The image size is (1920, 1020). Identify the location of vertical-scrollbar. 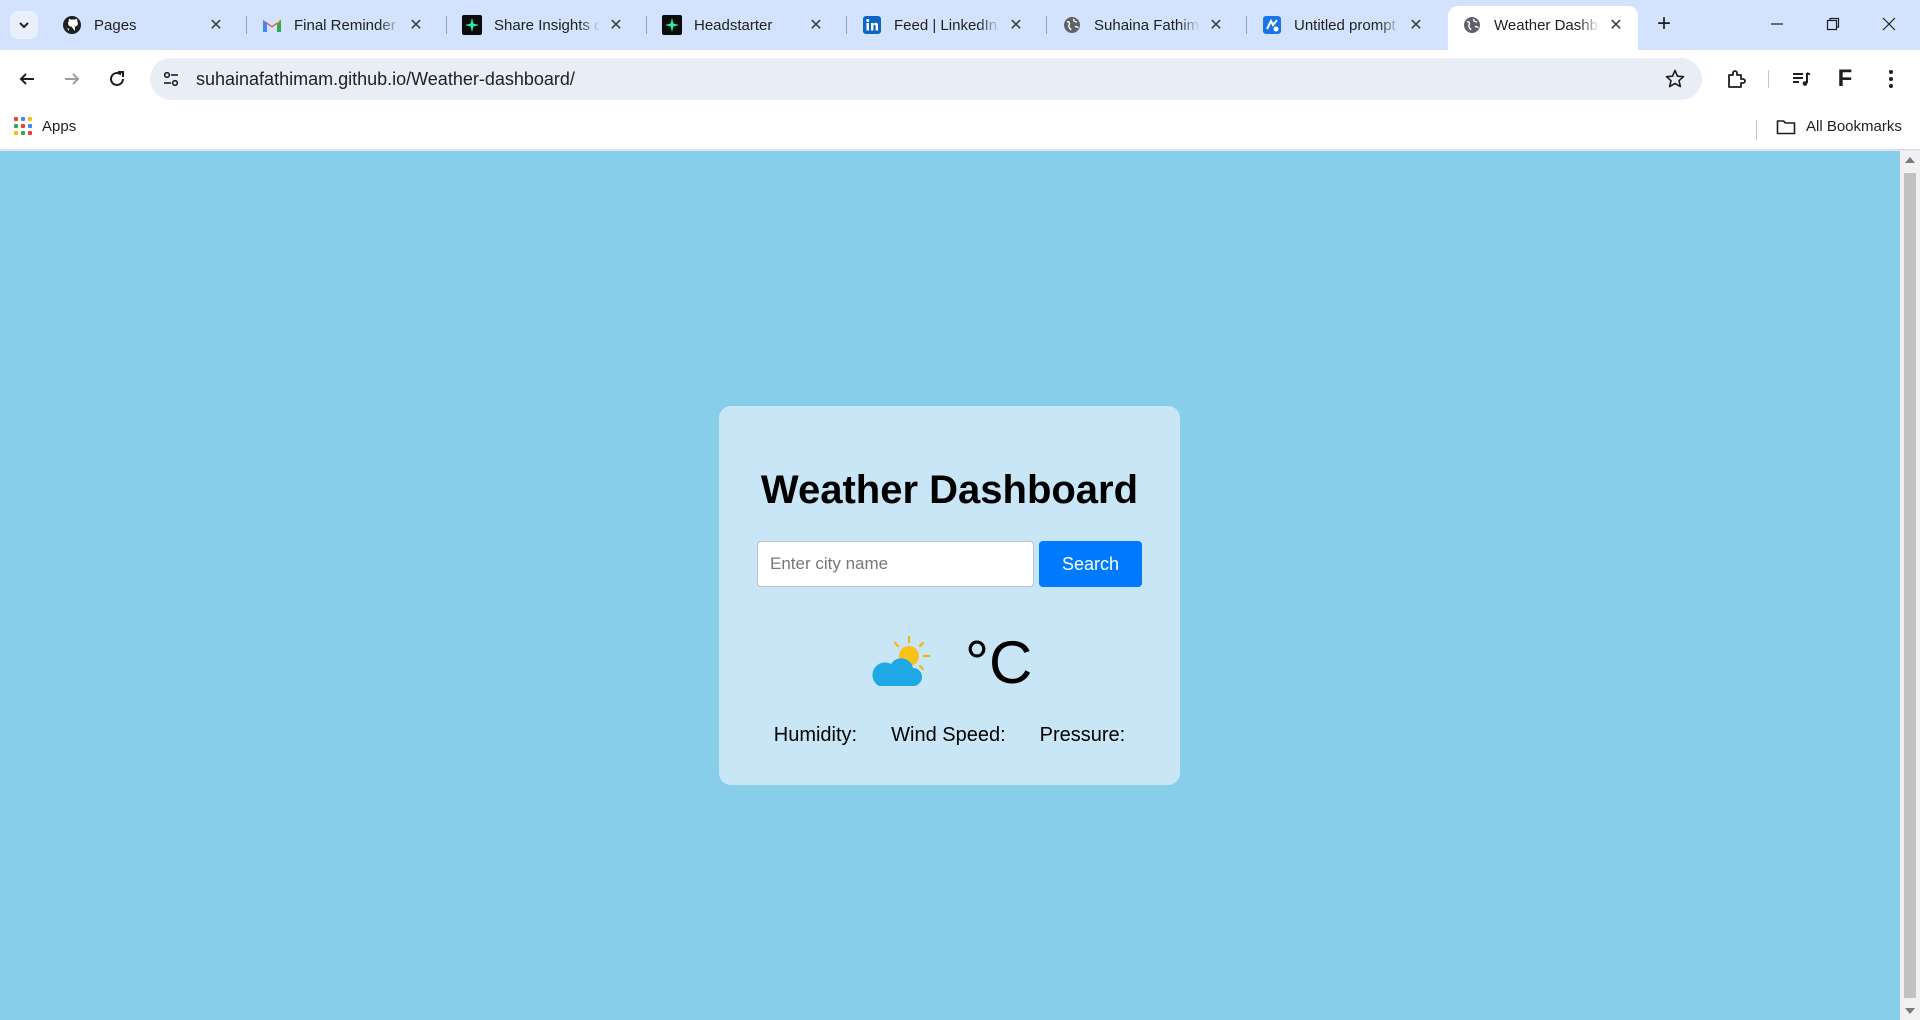
(1910, 585).